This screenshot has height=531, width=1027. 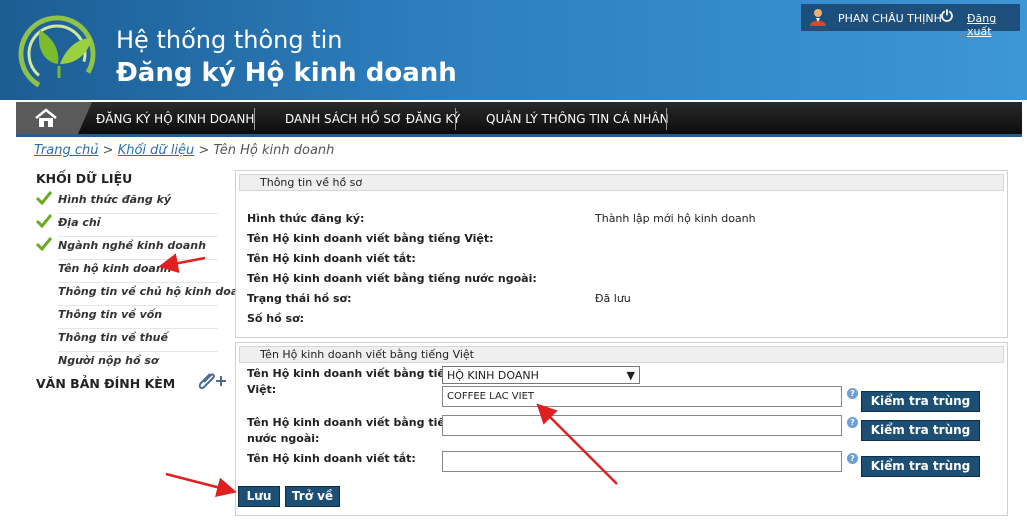 I want to click on sidebar-item-business-lines: Ngành nghề kinh doanh, so click(x=138, y=249).